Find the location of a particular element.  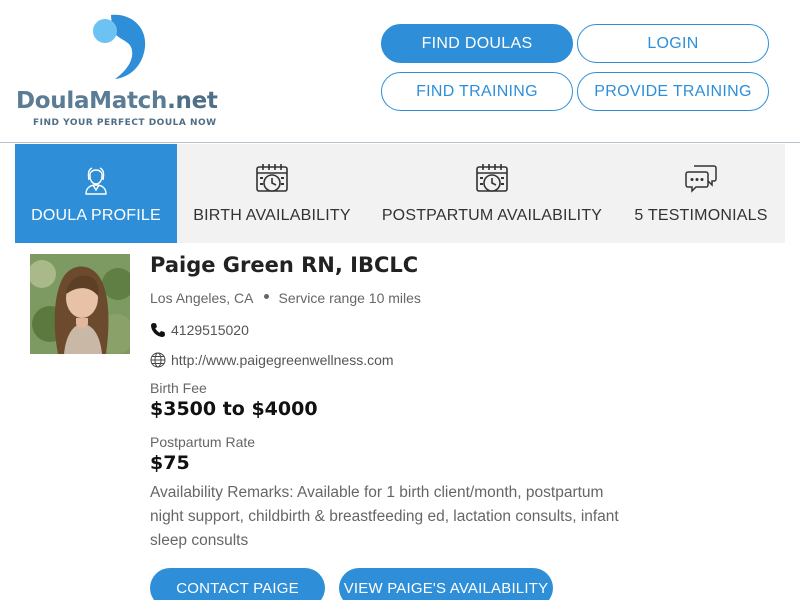

tab-doula-profile: DOULA PROFILE is located at coordinates (96, 193).